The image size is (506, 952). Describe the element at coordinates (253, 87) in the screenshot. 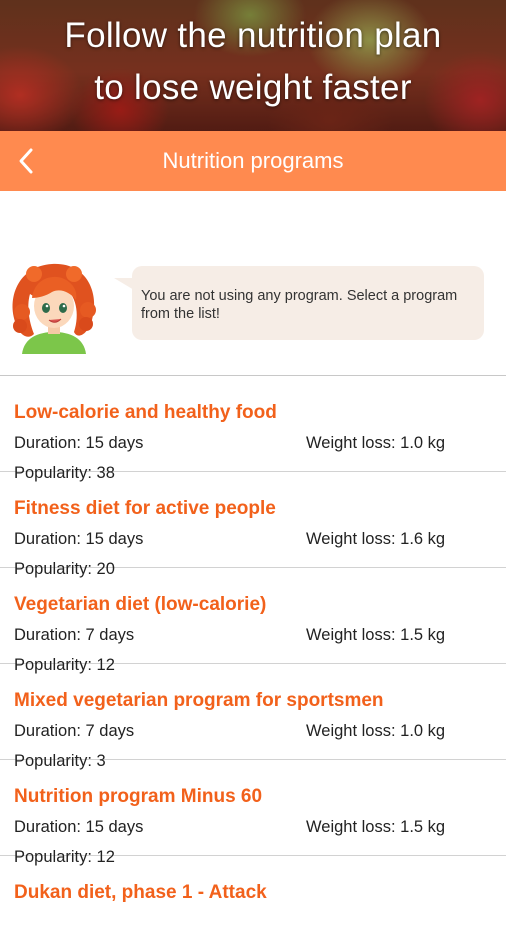

I see `banner-title-line-2: to lose weight faster` at that location.